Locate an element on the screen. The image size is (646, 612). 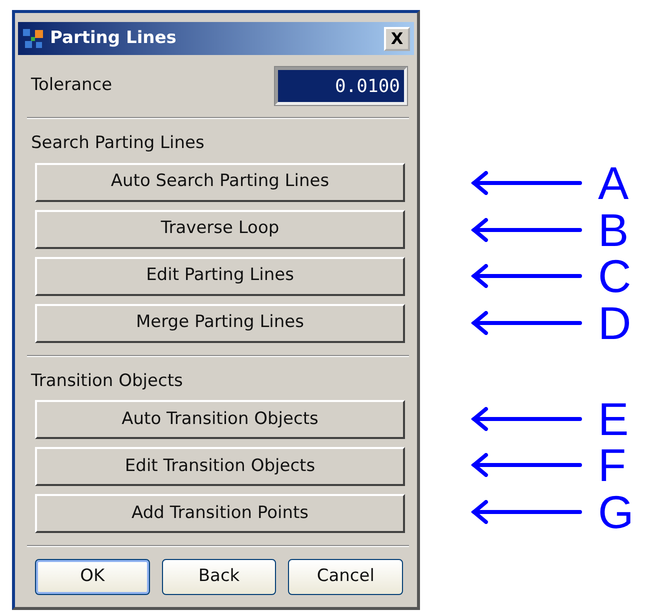
app-icon is located at coordinates (33, 39).